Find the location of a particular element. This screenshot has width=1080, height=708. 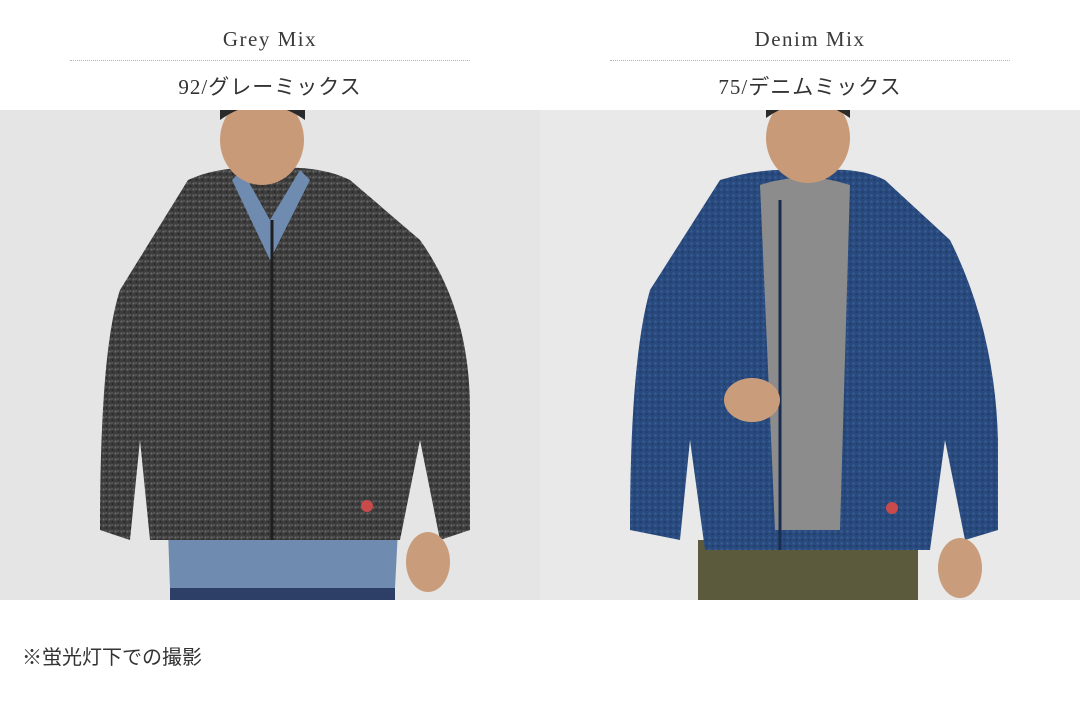

variant-grey-mix: Grey Mix 92/グレーミックス is located at coordinates (270, 55).